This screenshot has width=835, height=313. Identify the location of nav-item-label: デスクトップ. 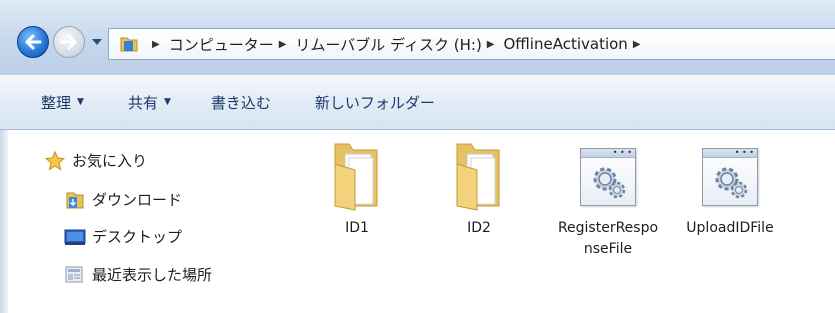
(137, 237).